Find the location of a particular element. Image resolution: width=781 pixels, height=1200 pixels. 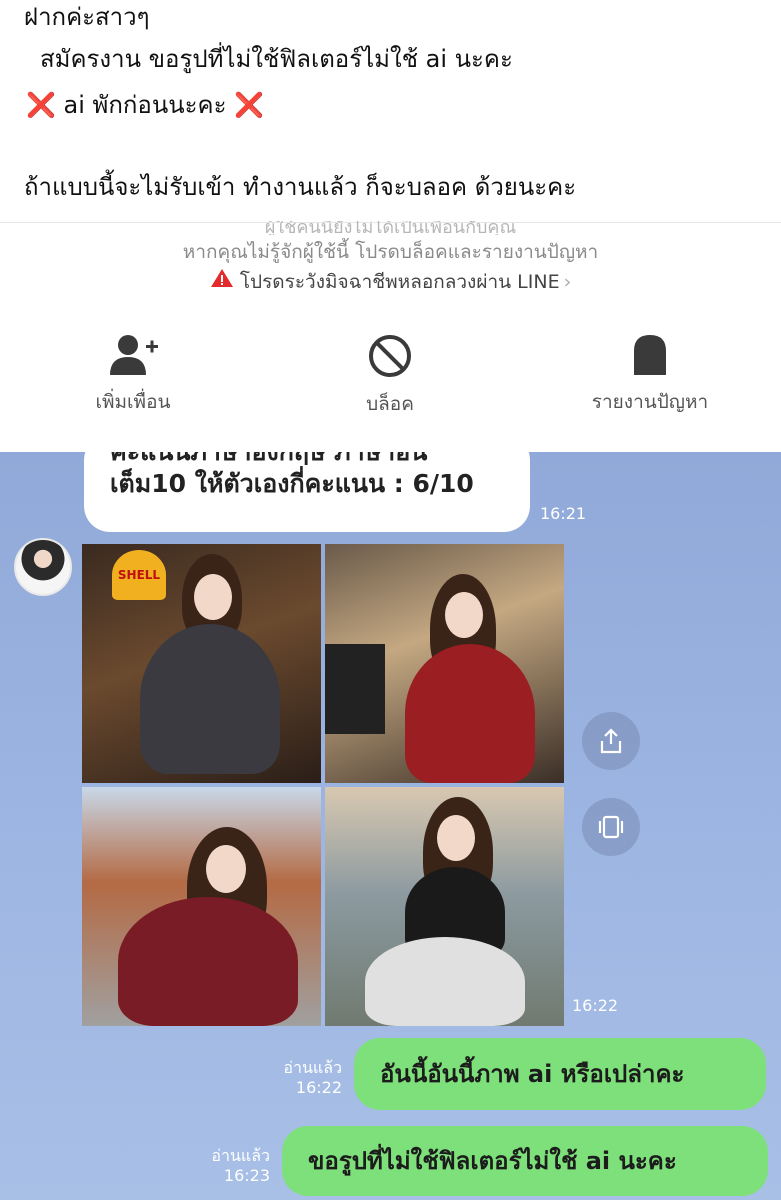

album-icon is located at coordinates (611, 827).